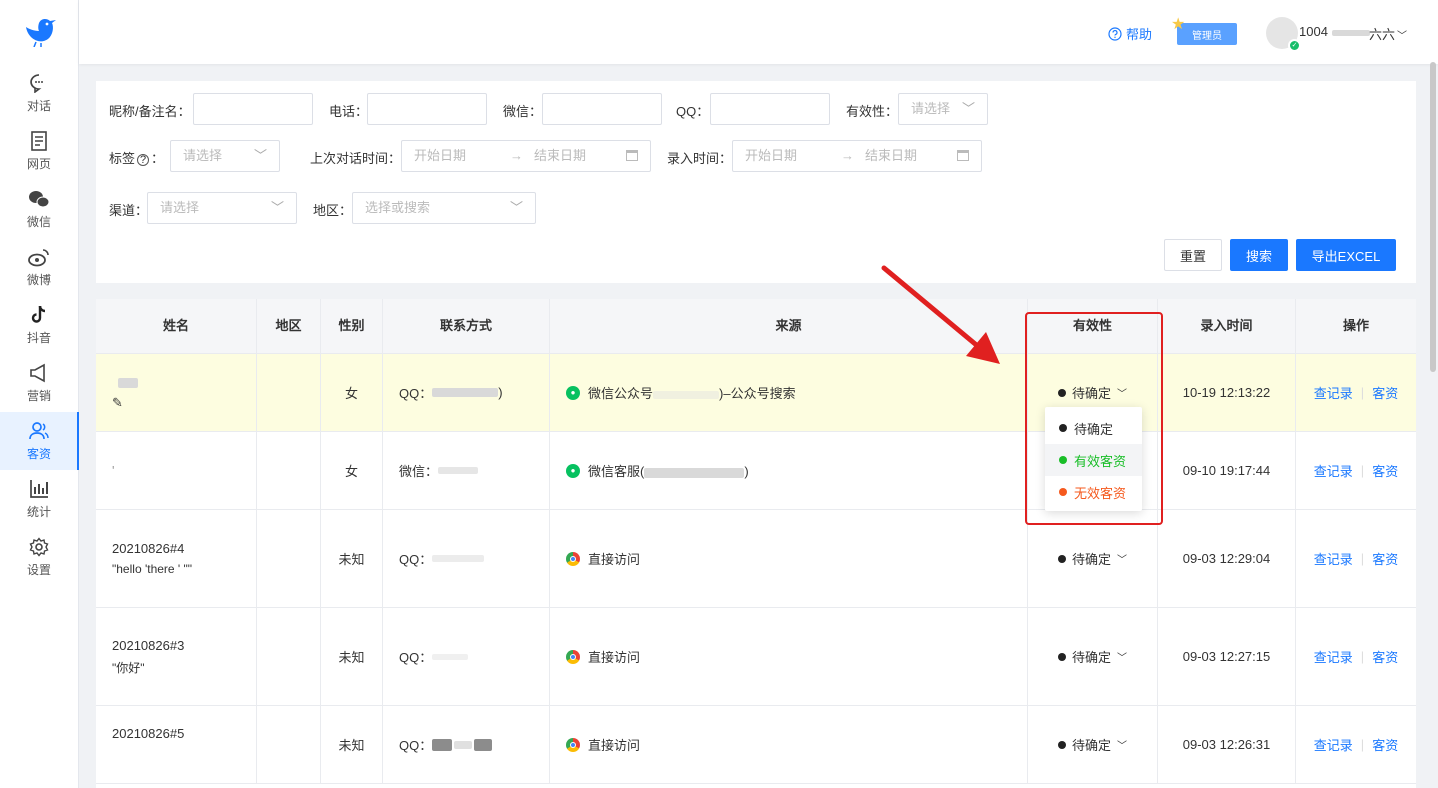  I want to click on sidebar-item-wechat: 微信, so click(39, 209).